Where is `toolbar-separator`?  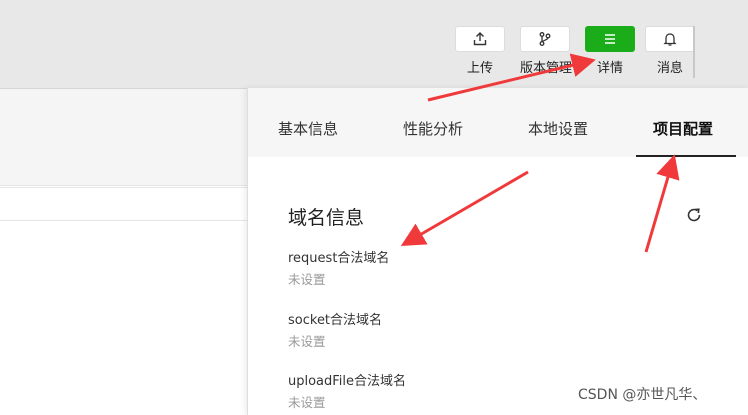 toolbar-separator is located at coordinates (694, 52).